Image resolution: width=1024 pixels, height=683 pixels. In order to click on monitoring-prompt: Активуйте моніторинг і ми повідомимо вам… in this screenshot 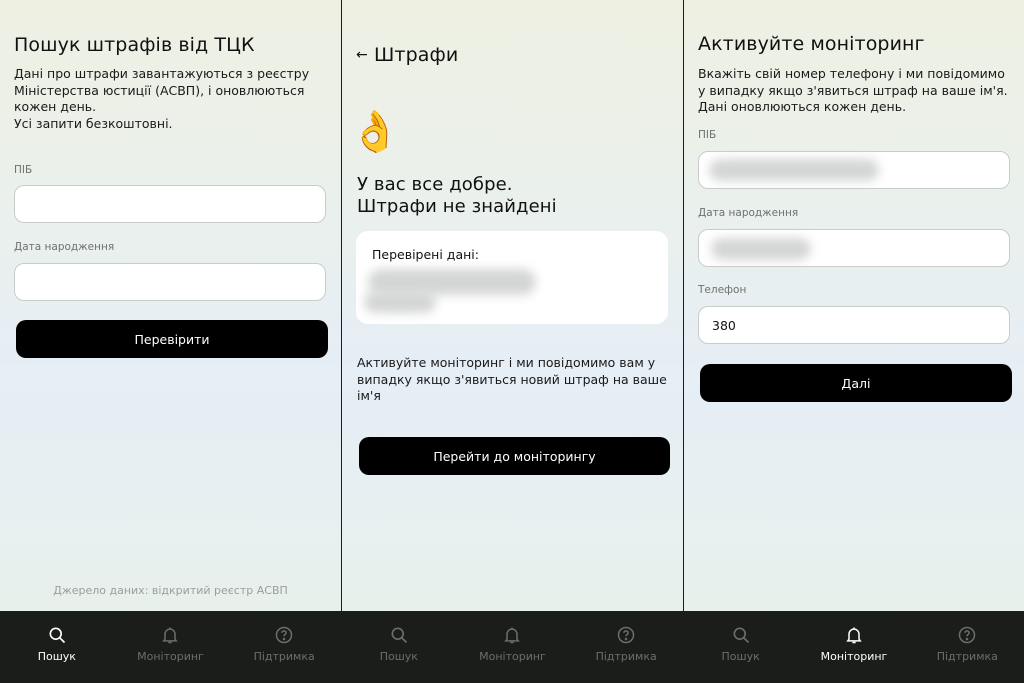, I will do `click(514, 380)`.